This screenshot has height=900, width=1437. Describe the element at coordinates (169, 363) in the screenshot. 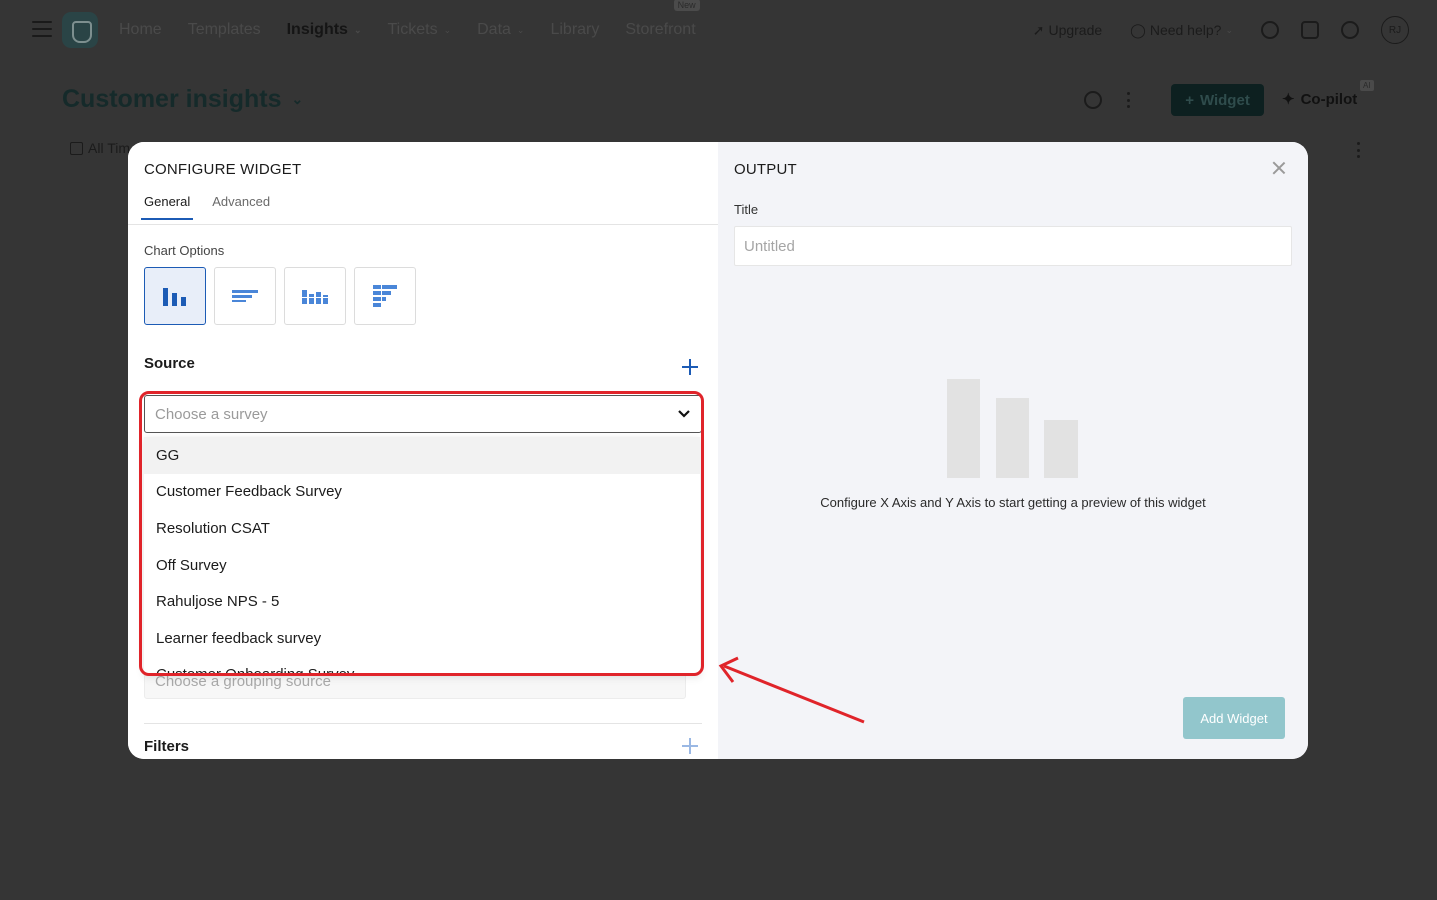

I see `source-label: Source` at that location.